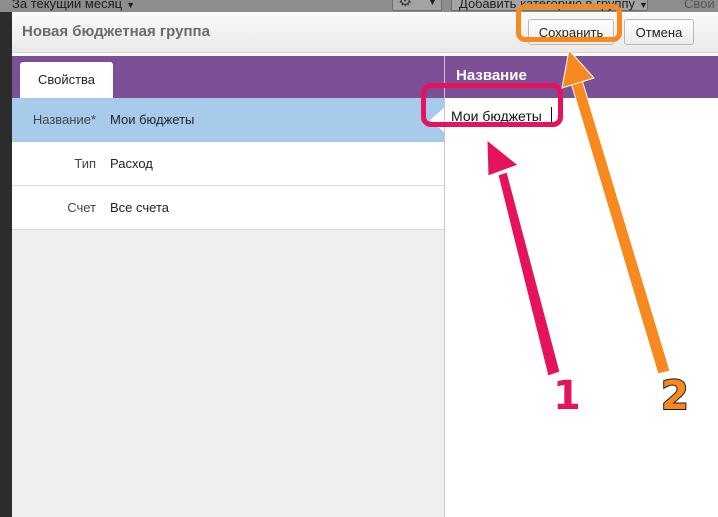 The image size is (718, 517). What do you see at coordinates (85, 163) in the screenshot?
I see `property-label: Тип` at bounding box center [85, 163].